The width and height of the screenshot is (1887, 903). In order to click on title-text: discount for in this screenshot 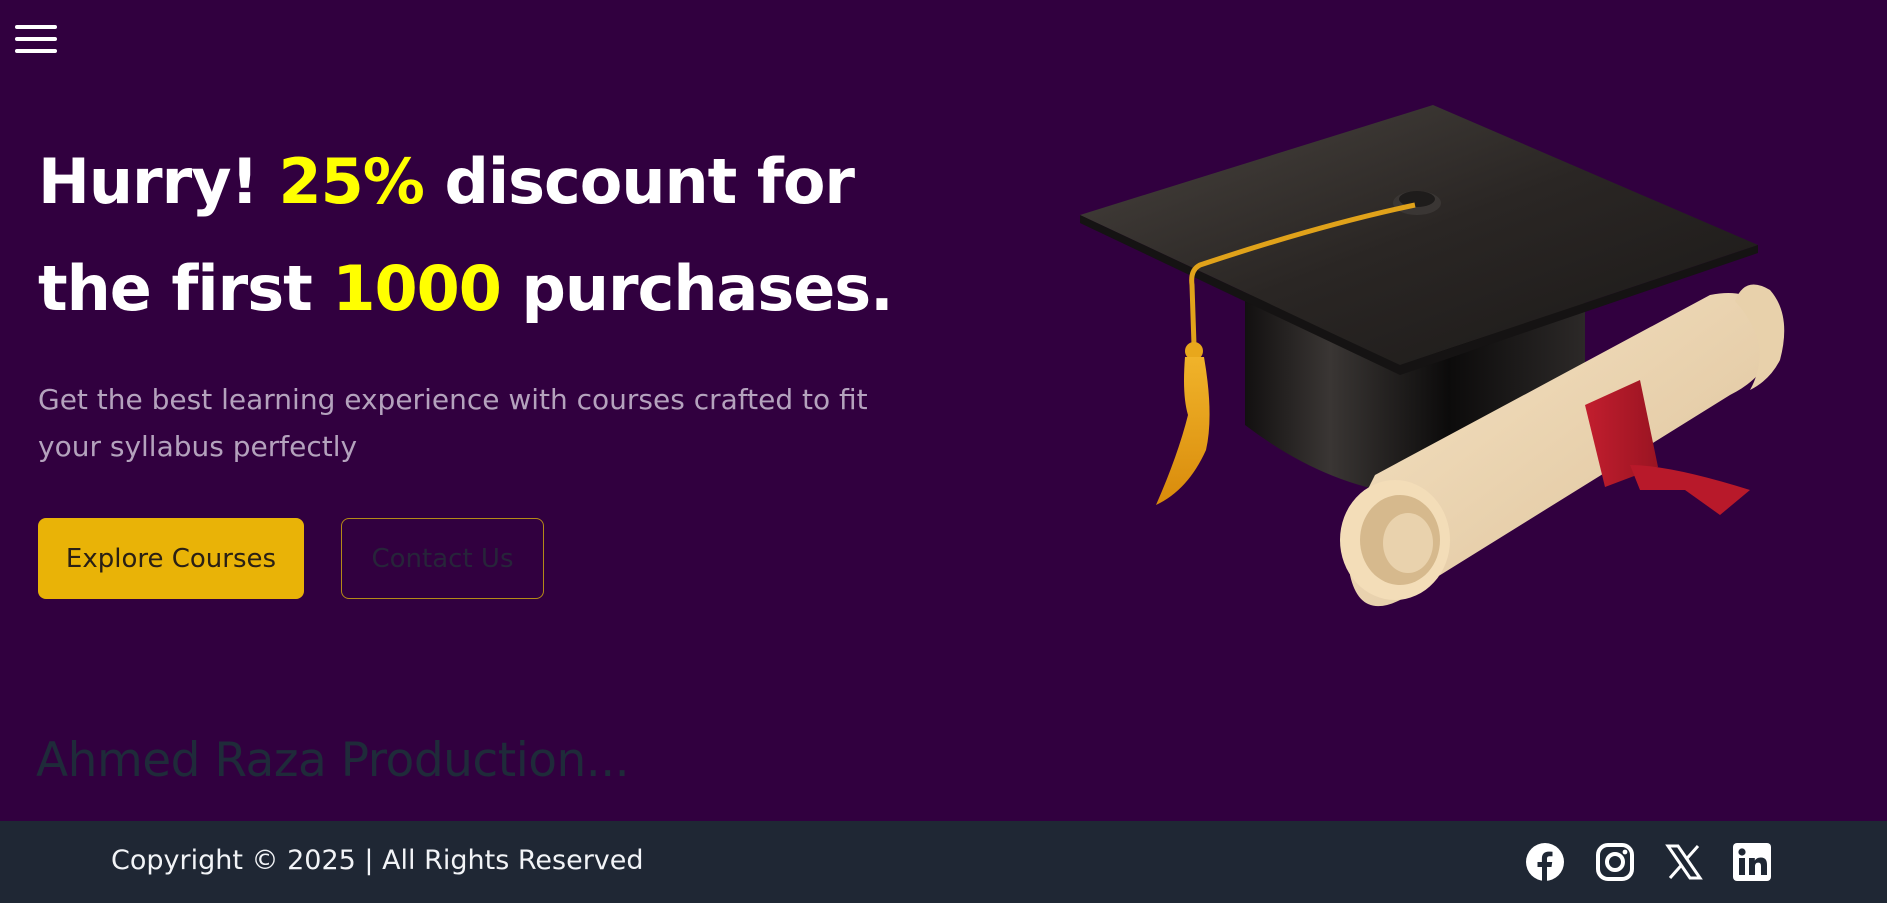, I will do `click(639, 181)`.